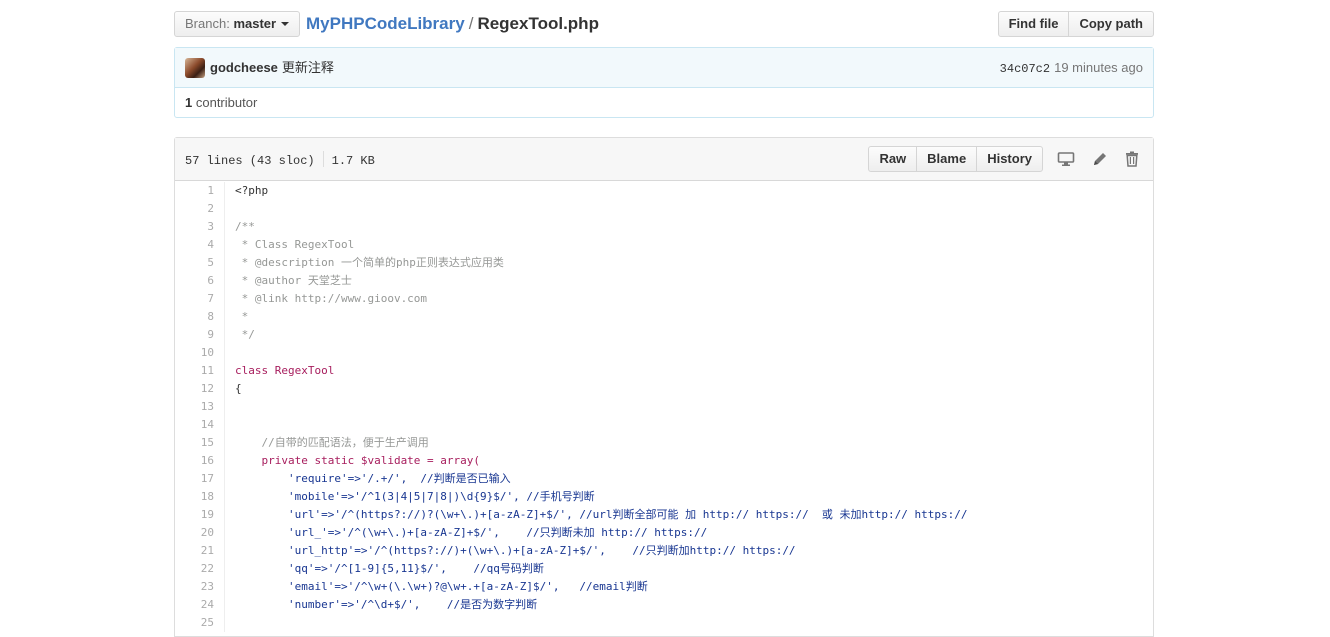  I want to click on code-line: 15 //自带的匹配语法，便于生产调用, so click(664, 443).